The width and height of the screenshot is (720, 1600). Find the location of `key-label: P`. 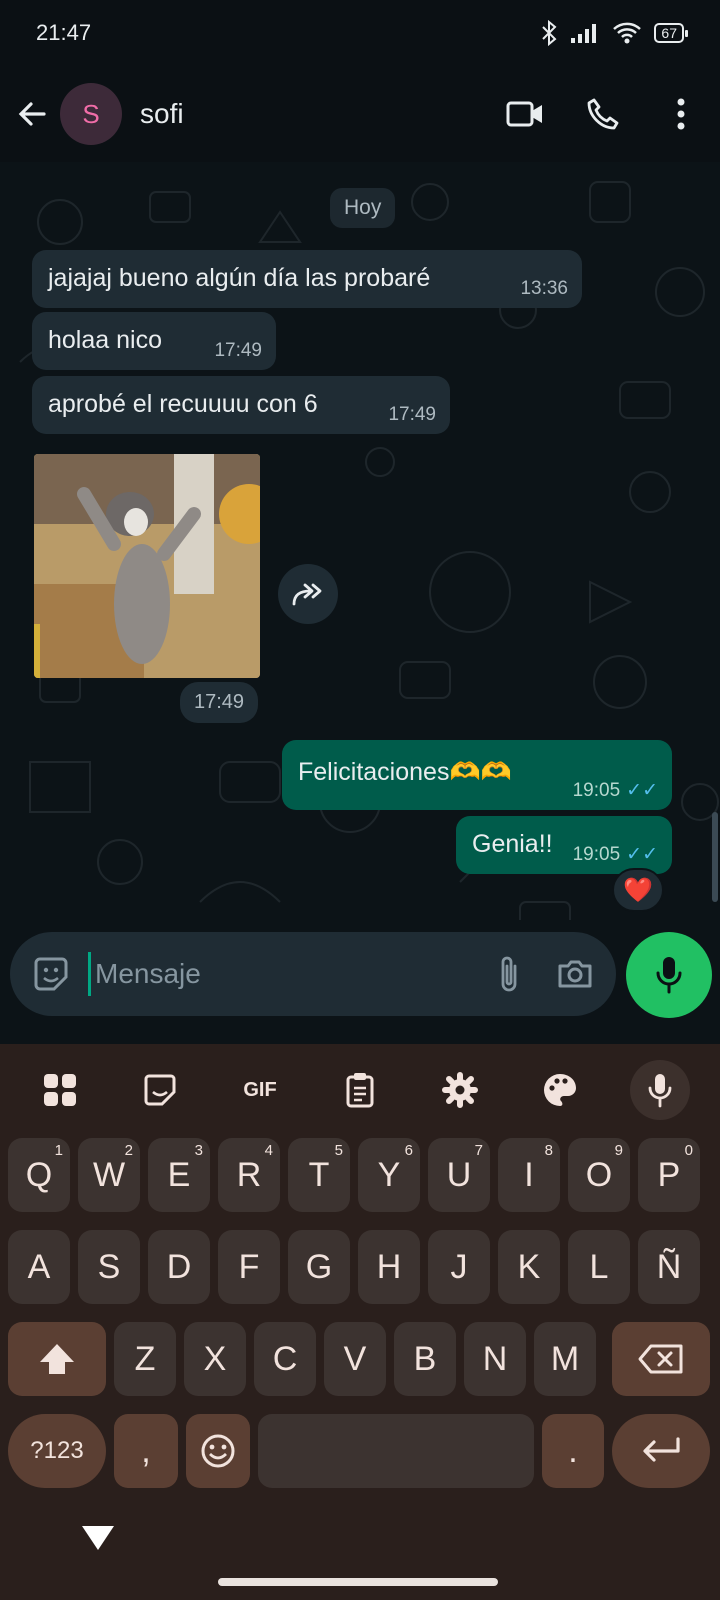

key-label: P is located at coordinates (669, 1174).